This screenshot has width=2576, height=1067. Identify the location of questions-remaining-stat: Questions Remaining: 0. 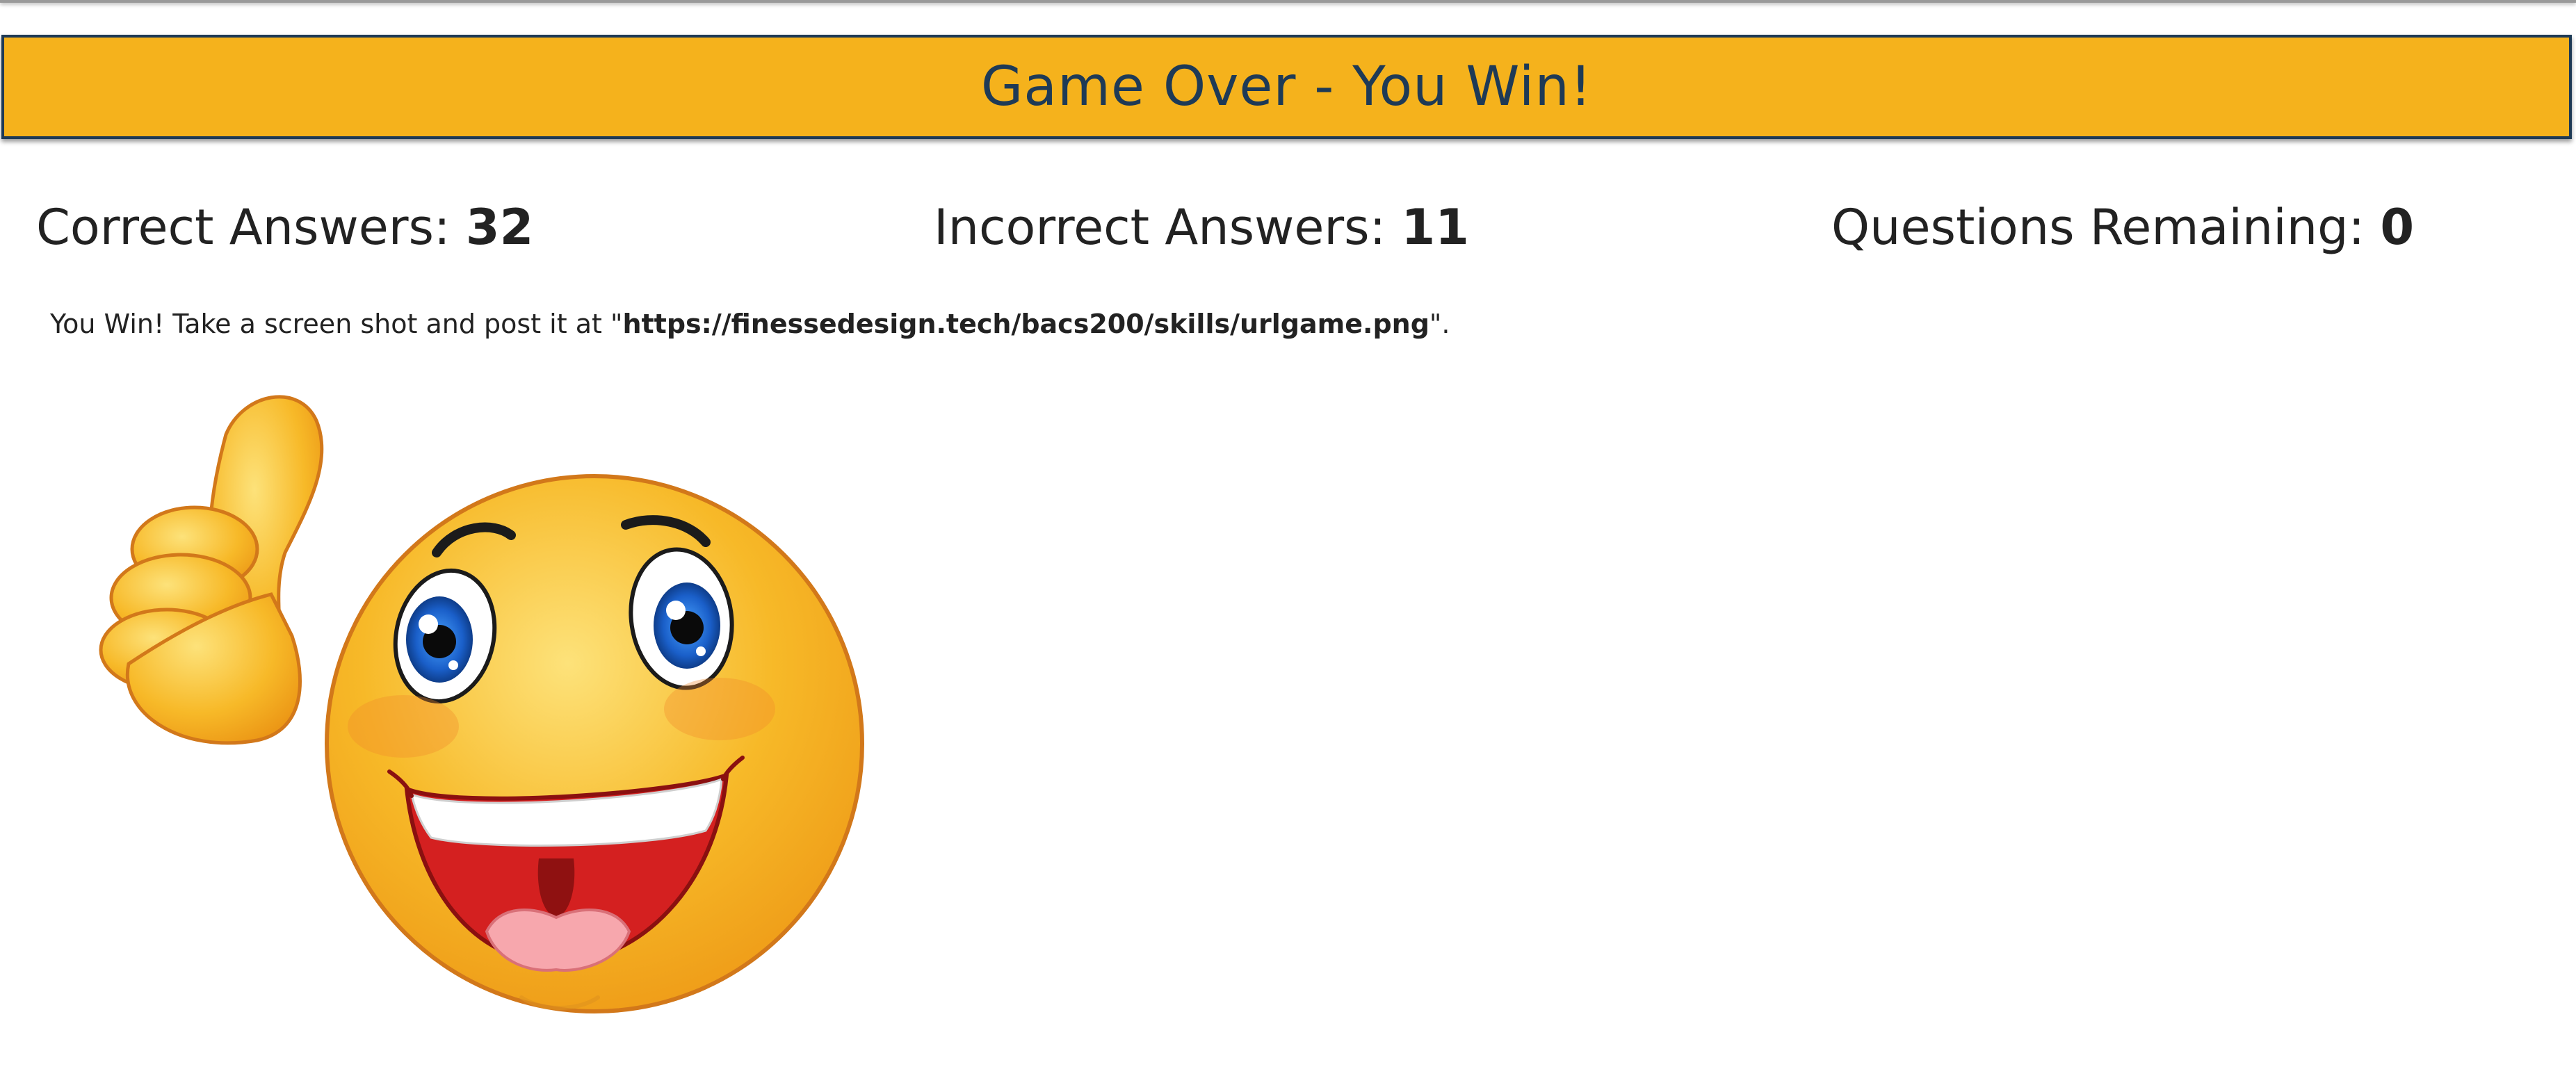
(2122, 227).